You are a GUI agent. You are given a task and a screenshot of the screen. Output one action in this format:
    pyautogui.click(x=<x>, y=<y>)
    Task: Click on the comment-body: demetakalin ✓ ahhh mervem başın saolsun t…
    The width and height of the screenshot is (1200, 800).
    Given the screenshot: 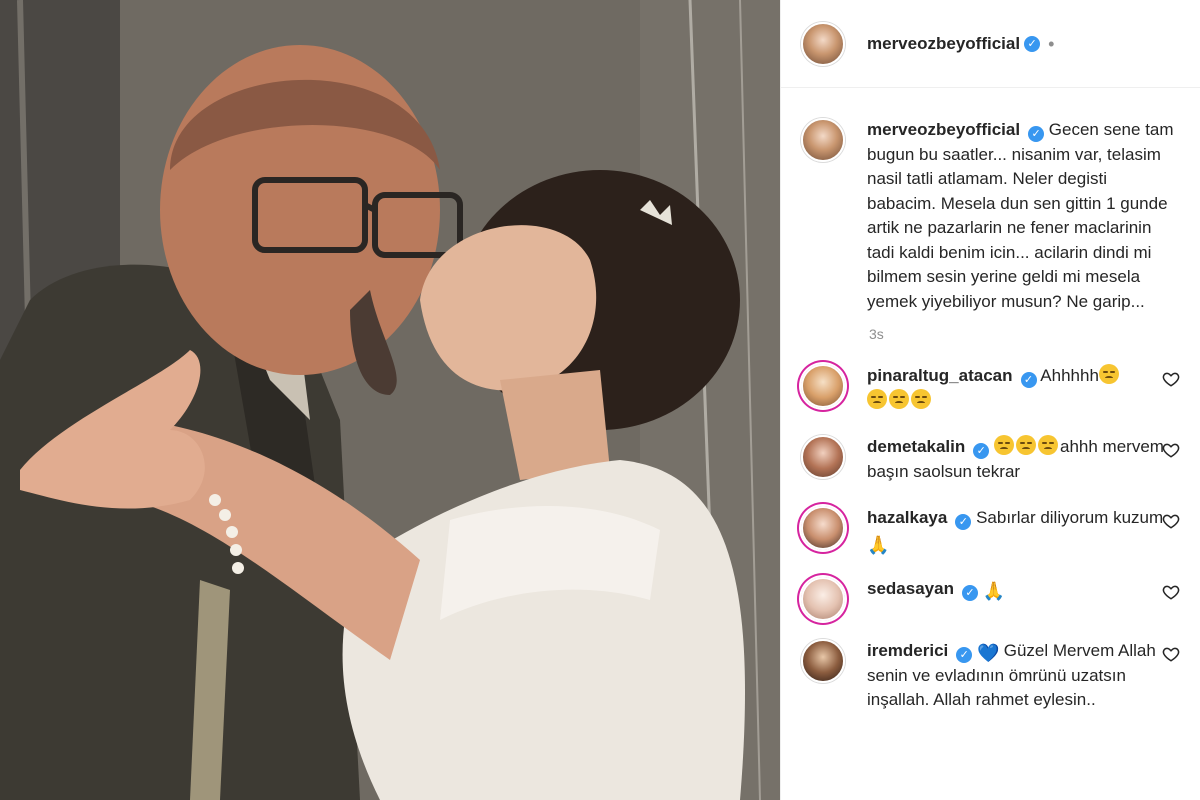 What is the action you would take?
    pyautogui.click(x=1017, y=459)
    